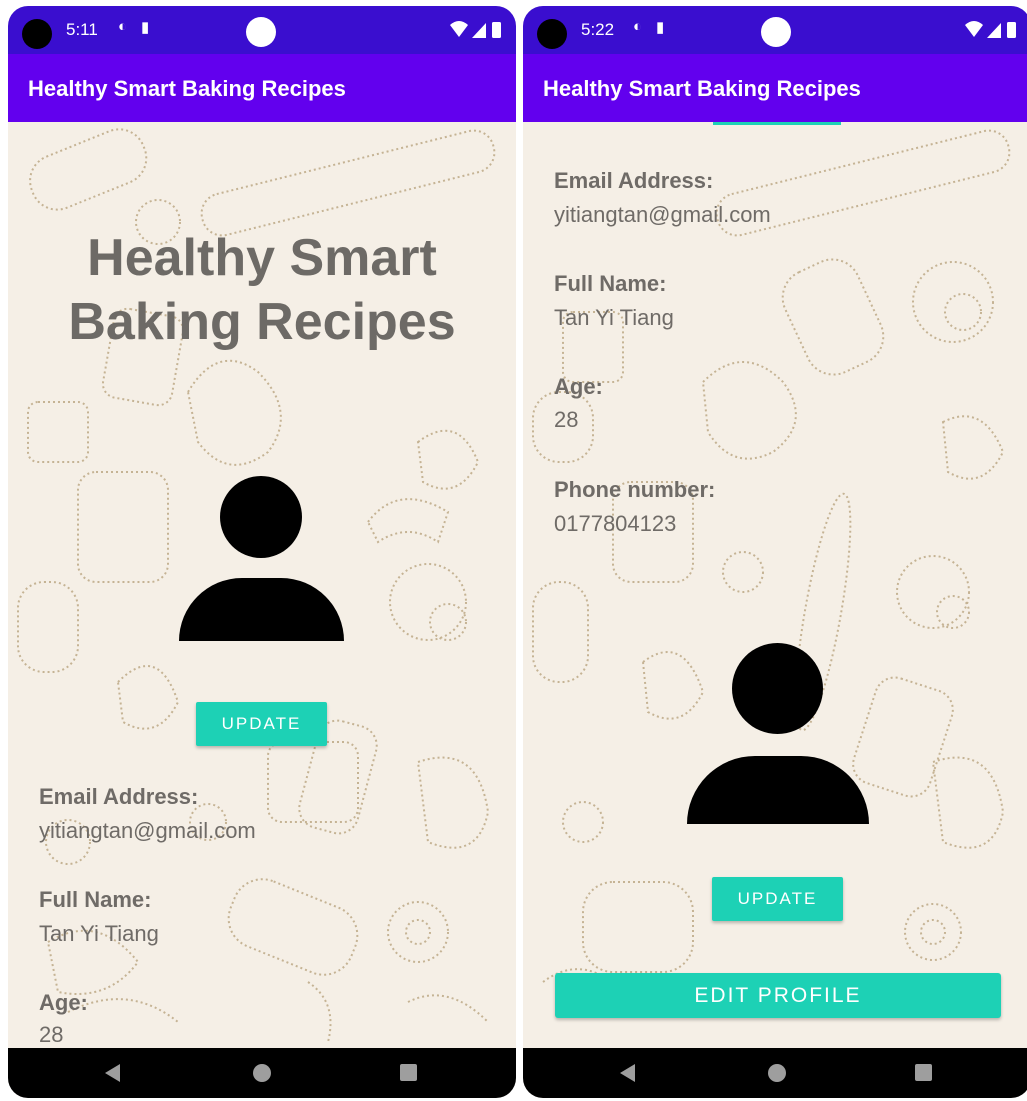  I want to click on status-bar: 5:22 ◐ ▮, so click(775, 30).